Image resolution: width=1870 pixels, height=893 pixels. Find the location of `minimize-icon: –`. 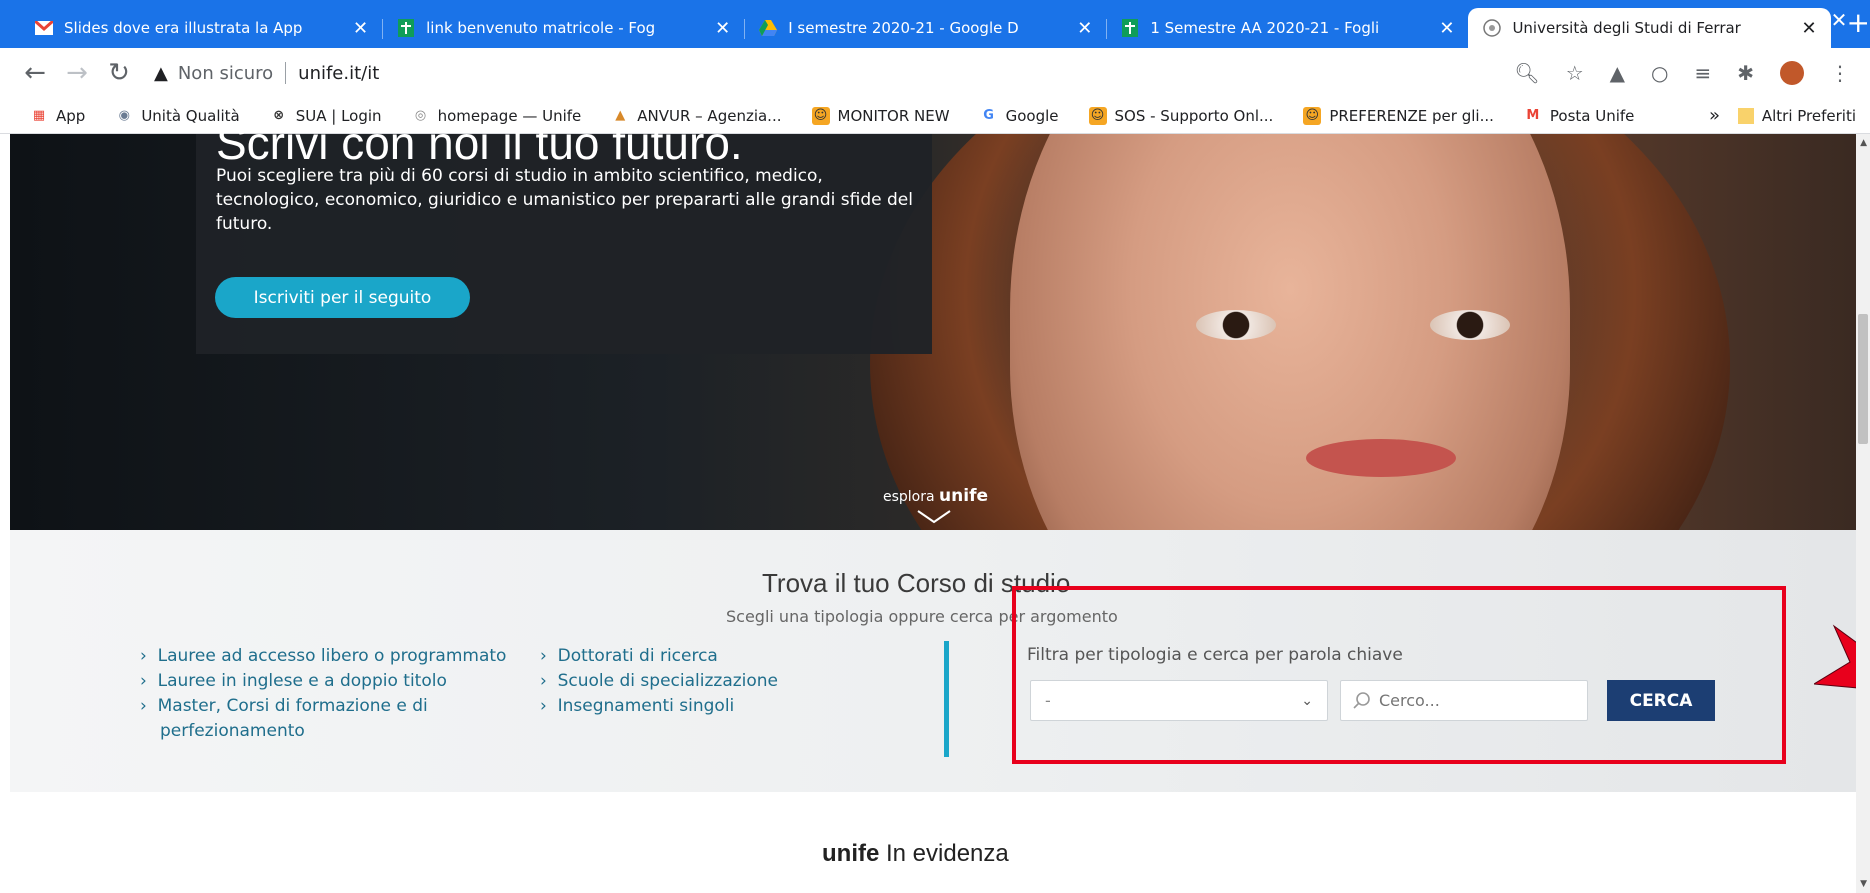

minimize-icon: – is located at coordinates (1715, 20).